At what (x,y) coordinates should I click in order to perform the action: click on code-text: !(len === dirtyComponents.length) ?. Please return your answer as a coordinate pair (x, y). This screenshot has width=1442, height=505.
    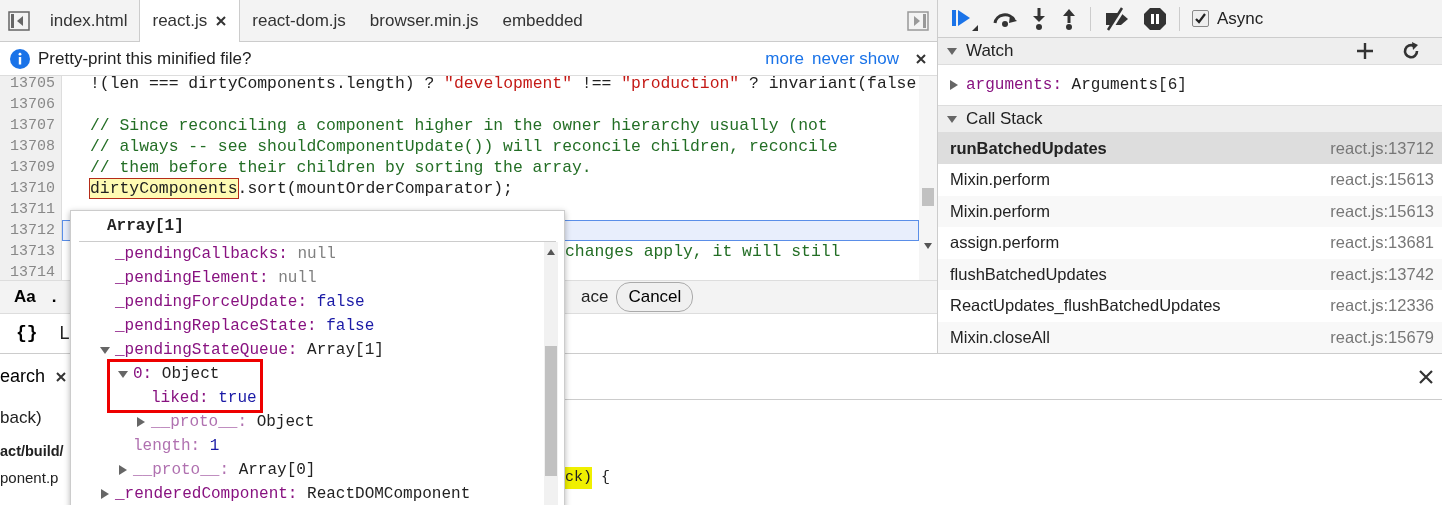
    Looking at the image, I should click on (263, 84).